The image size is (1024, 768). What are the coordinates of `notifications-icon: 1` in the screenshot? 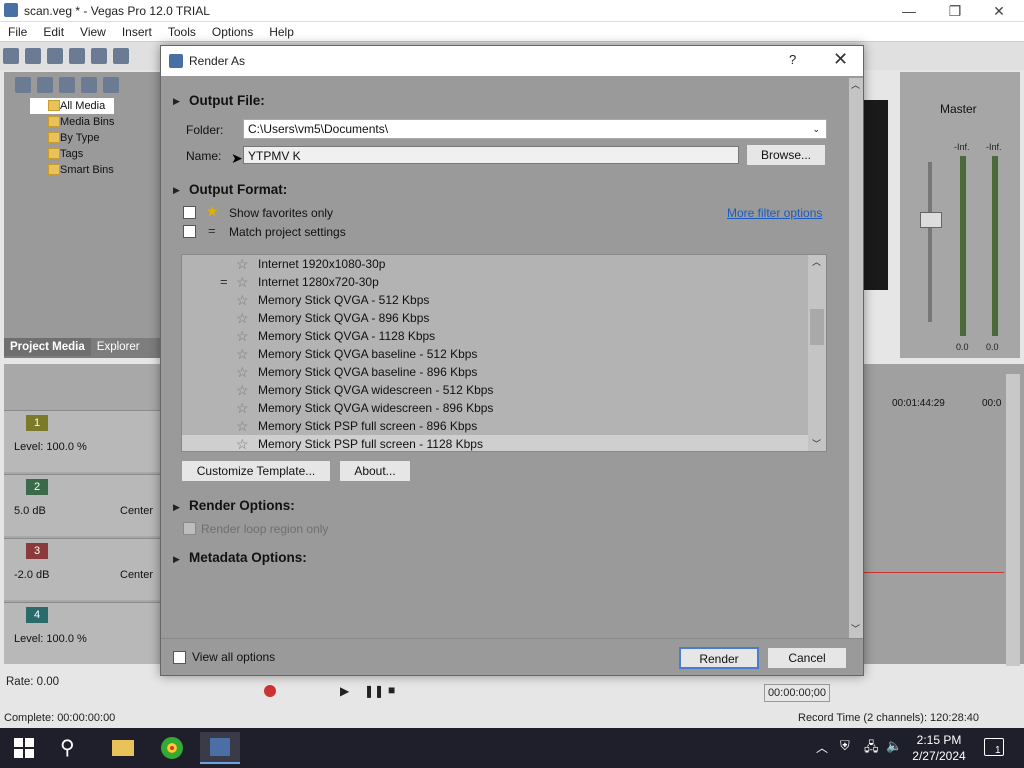 It's located at (994, 747).